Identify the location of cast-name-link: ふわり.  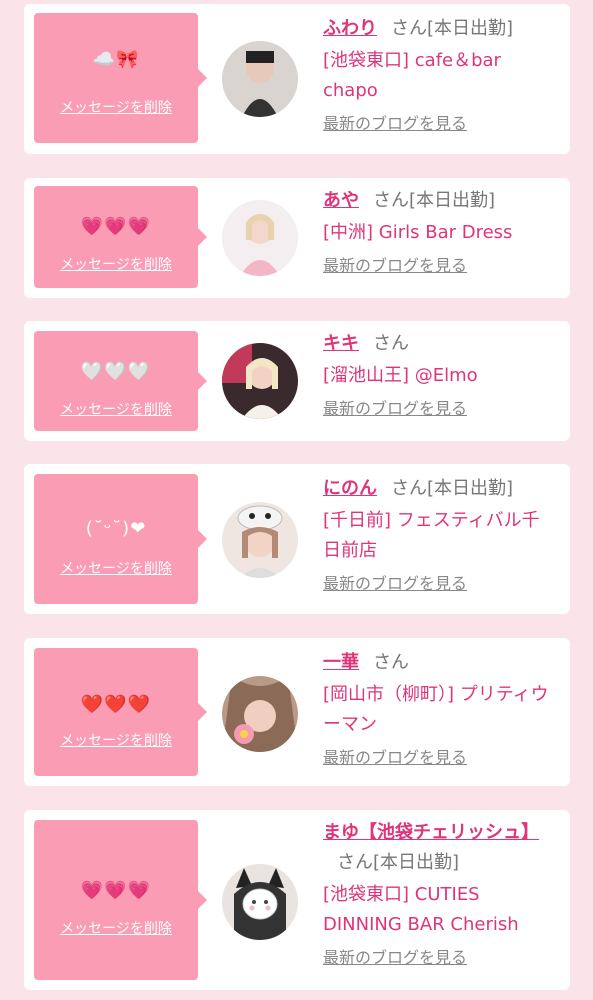
(350, 28).